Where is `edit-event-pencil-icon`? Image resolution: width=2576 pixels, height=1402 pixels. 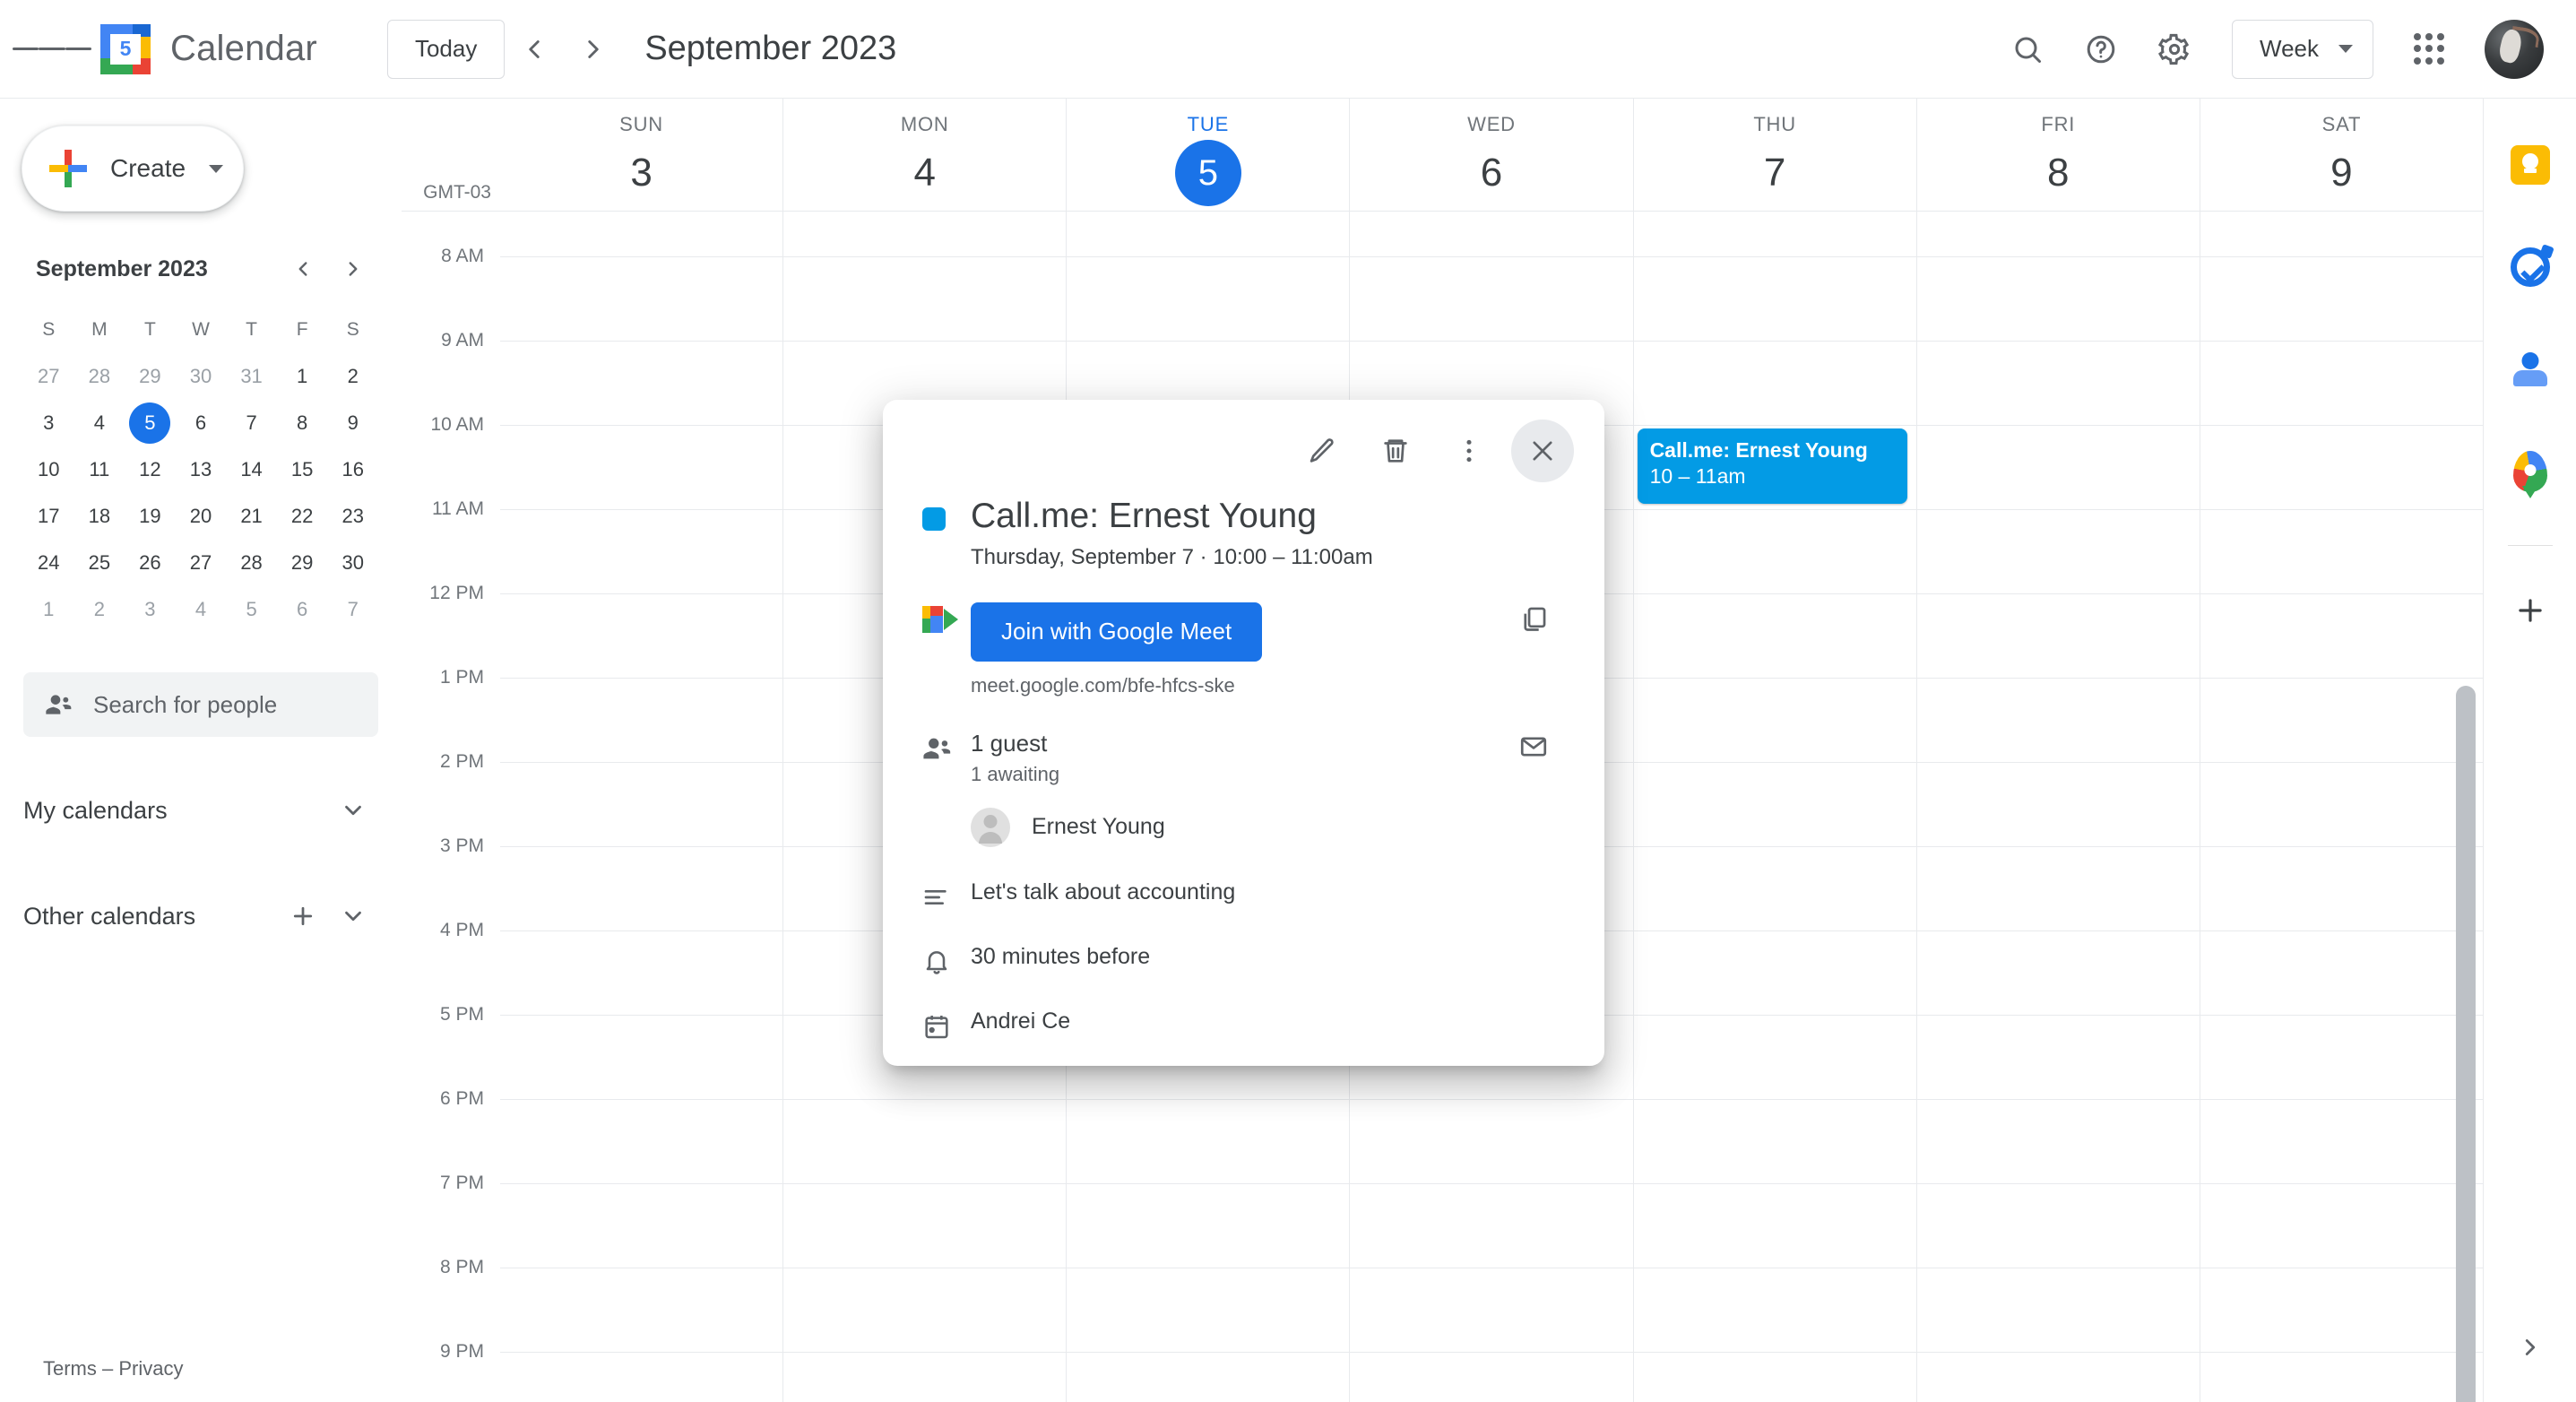
edit-event-pencil-icon is located at coordinates (1322, 451).